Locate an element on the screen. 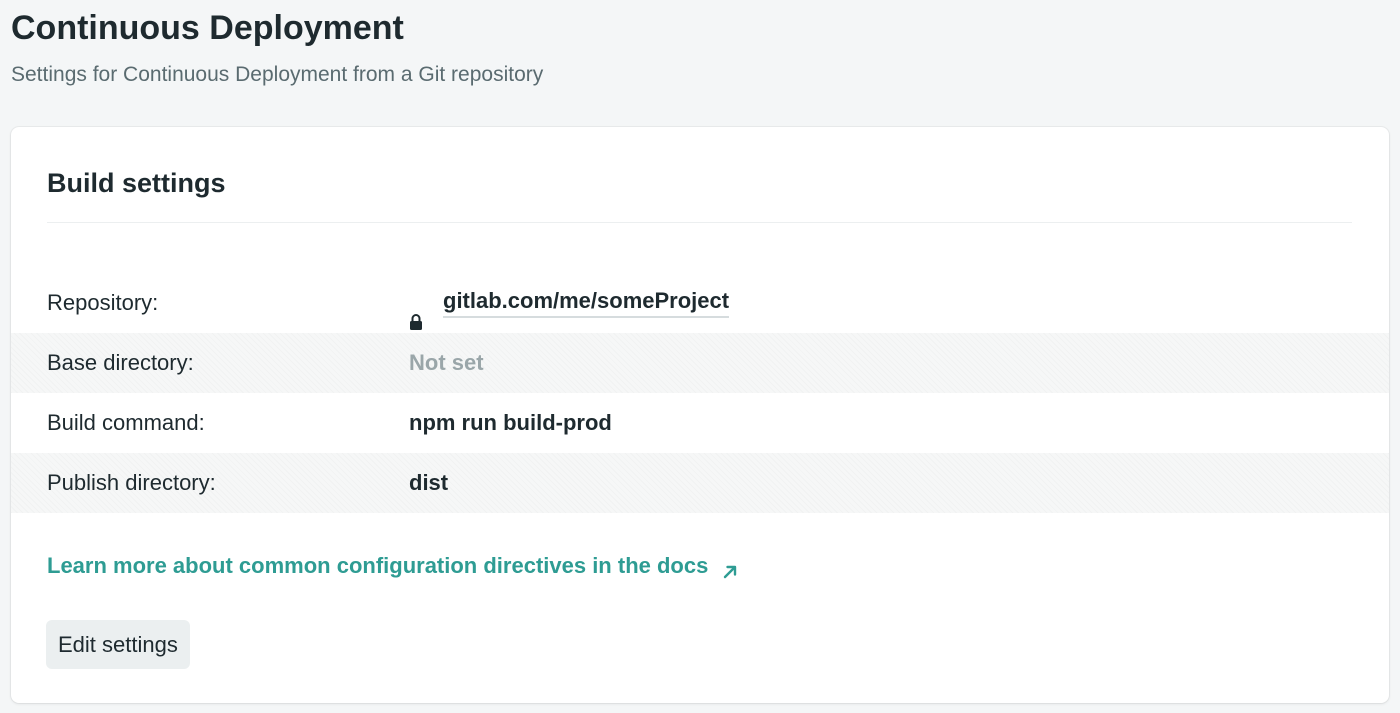 The height and width of the screenshot is (713, 1400). publish-directory-value: dist is located at coordinates (429, 482).